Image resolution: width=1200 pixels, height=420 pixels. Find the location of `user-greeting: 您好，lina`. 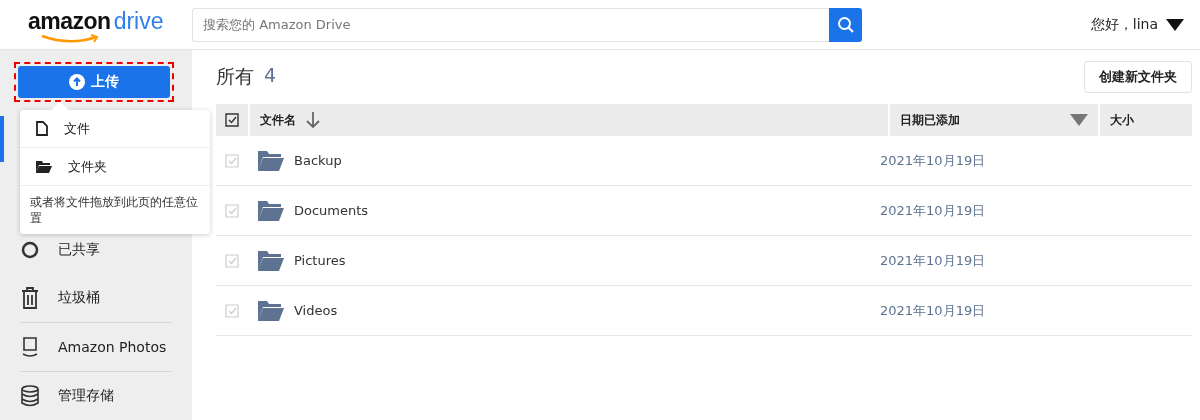

user-greeting: 您好，lina is located at coordinates (1124, 24).